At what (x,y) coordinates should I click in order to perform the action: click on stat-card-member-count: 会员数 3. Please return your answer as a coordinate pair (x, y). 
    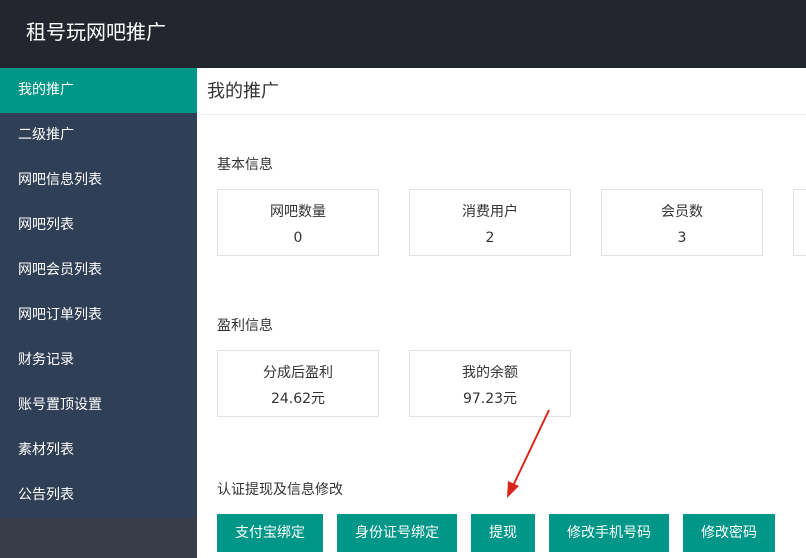
    Looking at the image, I should click on (682, 222).